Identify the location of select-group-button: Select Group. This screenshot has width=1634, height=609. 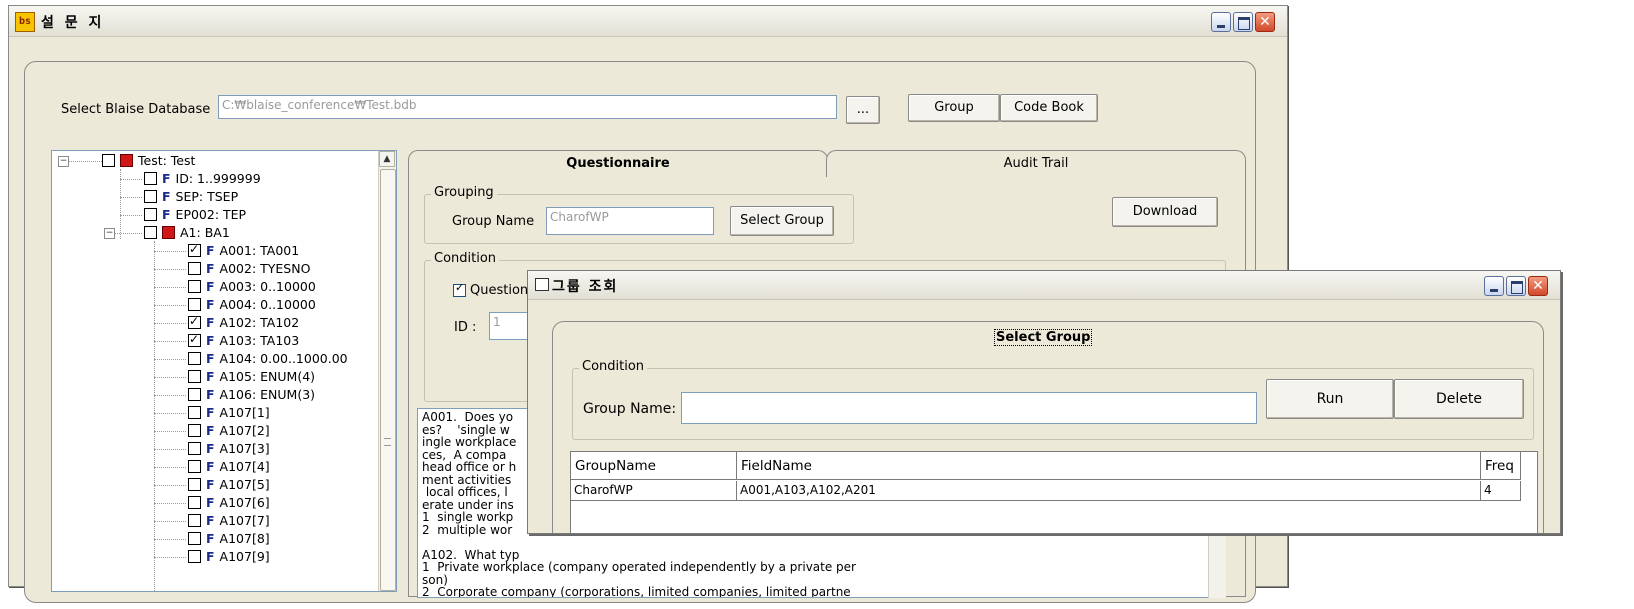
(782, 221).